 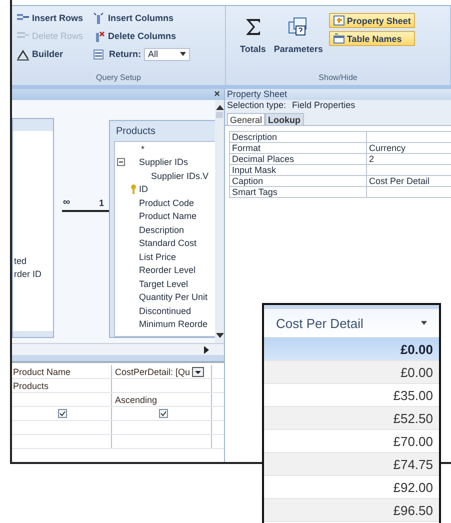 I want to click on field-name: Product Name, so click(x=168, y=216).